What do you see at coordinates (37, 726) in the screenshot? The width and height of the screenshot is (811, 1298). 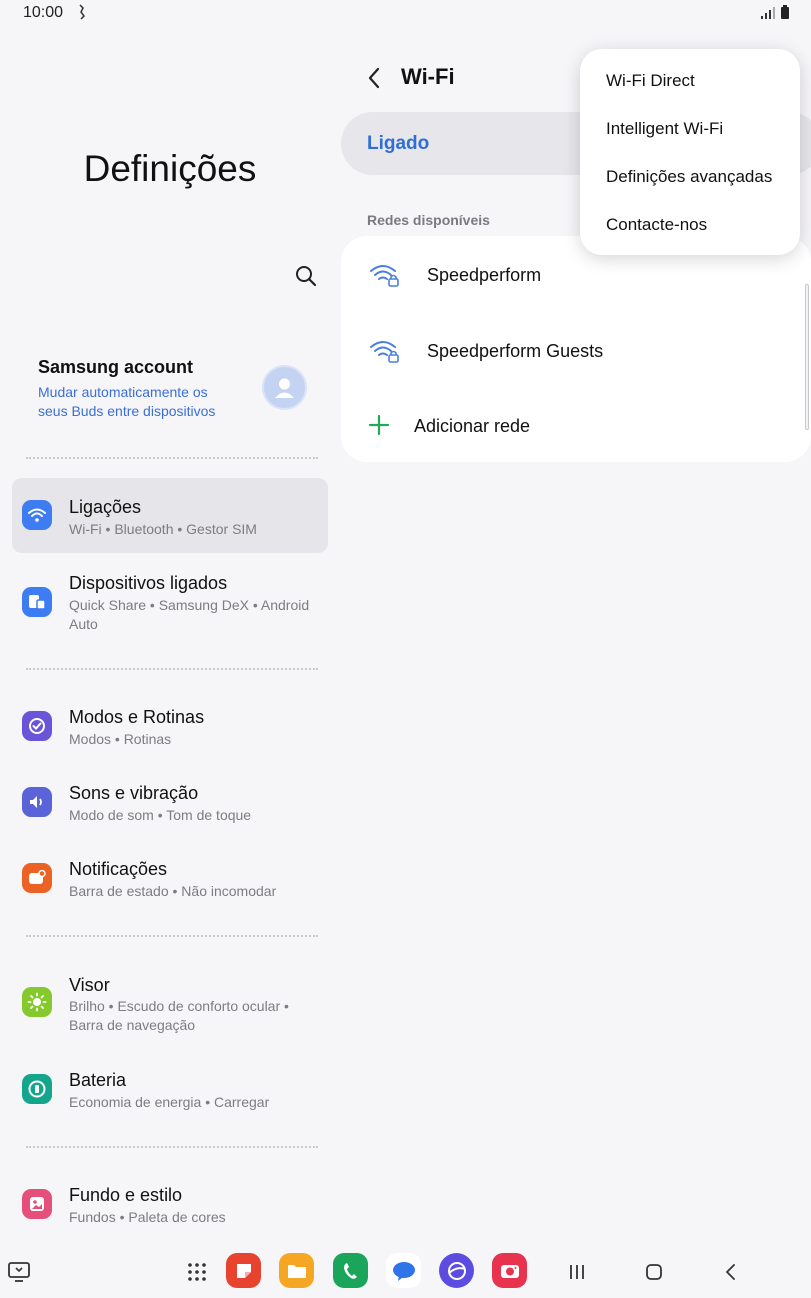 I see `check-circle-icon` at bounding box center [37, 726].